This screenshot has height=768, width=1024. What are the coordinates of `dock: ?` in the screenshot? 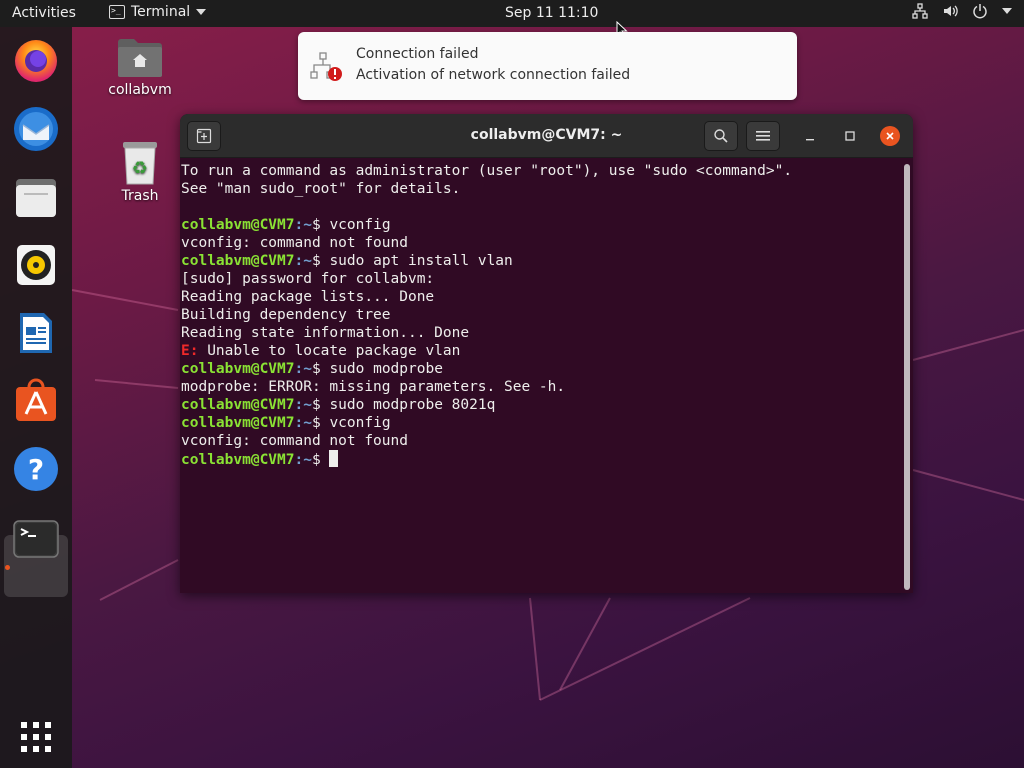 It's located at (36, 397).